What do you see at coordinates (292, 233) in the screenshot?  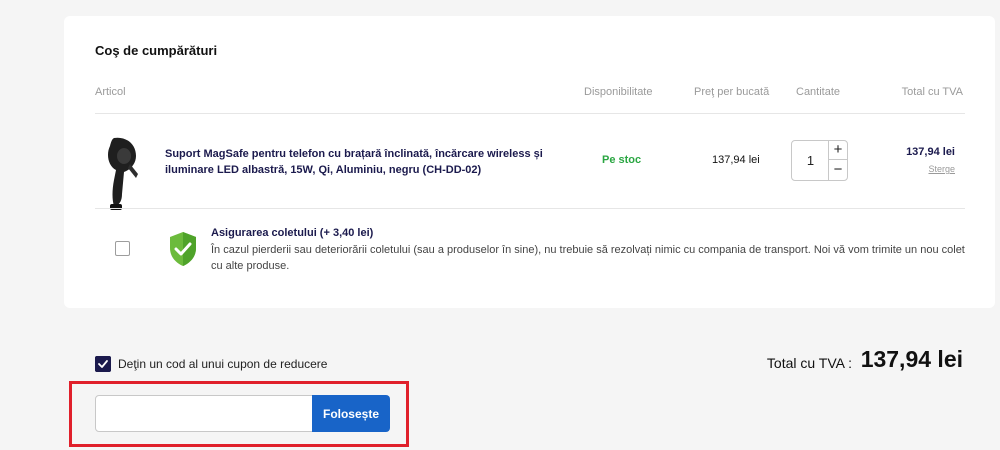 I see `insurance-title: Asigurarea coletului (+ 3,40 lei)` at bounding box center [292, 233].